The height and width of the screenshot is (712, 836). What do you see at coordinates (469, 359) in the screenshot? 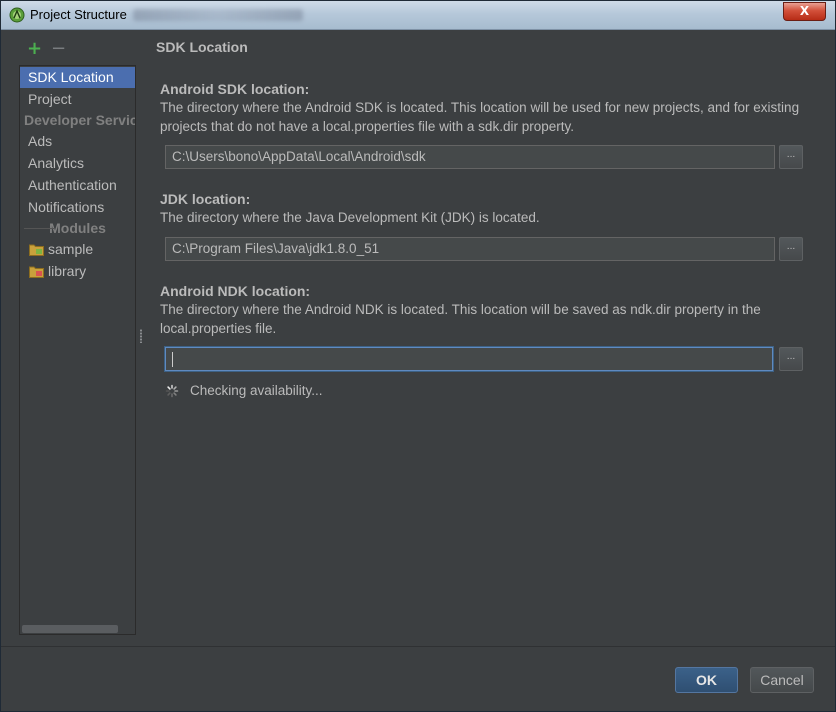
I see `ndk-location-input` at bounding box center [469, 359].